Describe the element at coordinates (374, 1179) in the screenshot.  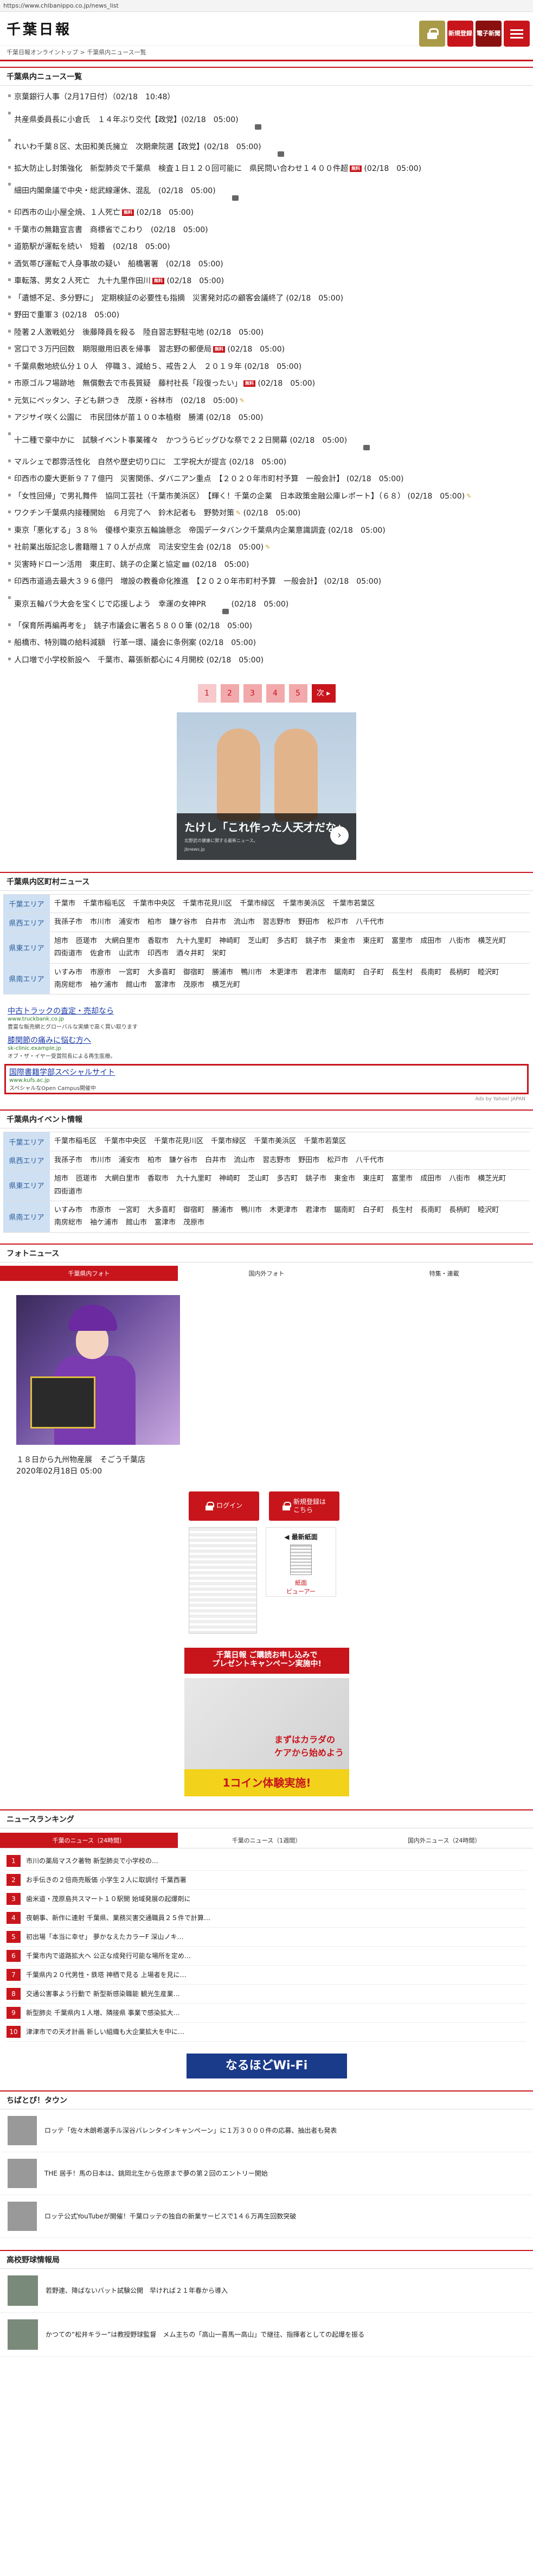
I see `area-link: 東庄町` at that location.